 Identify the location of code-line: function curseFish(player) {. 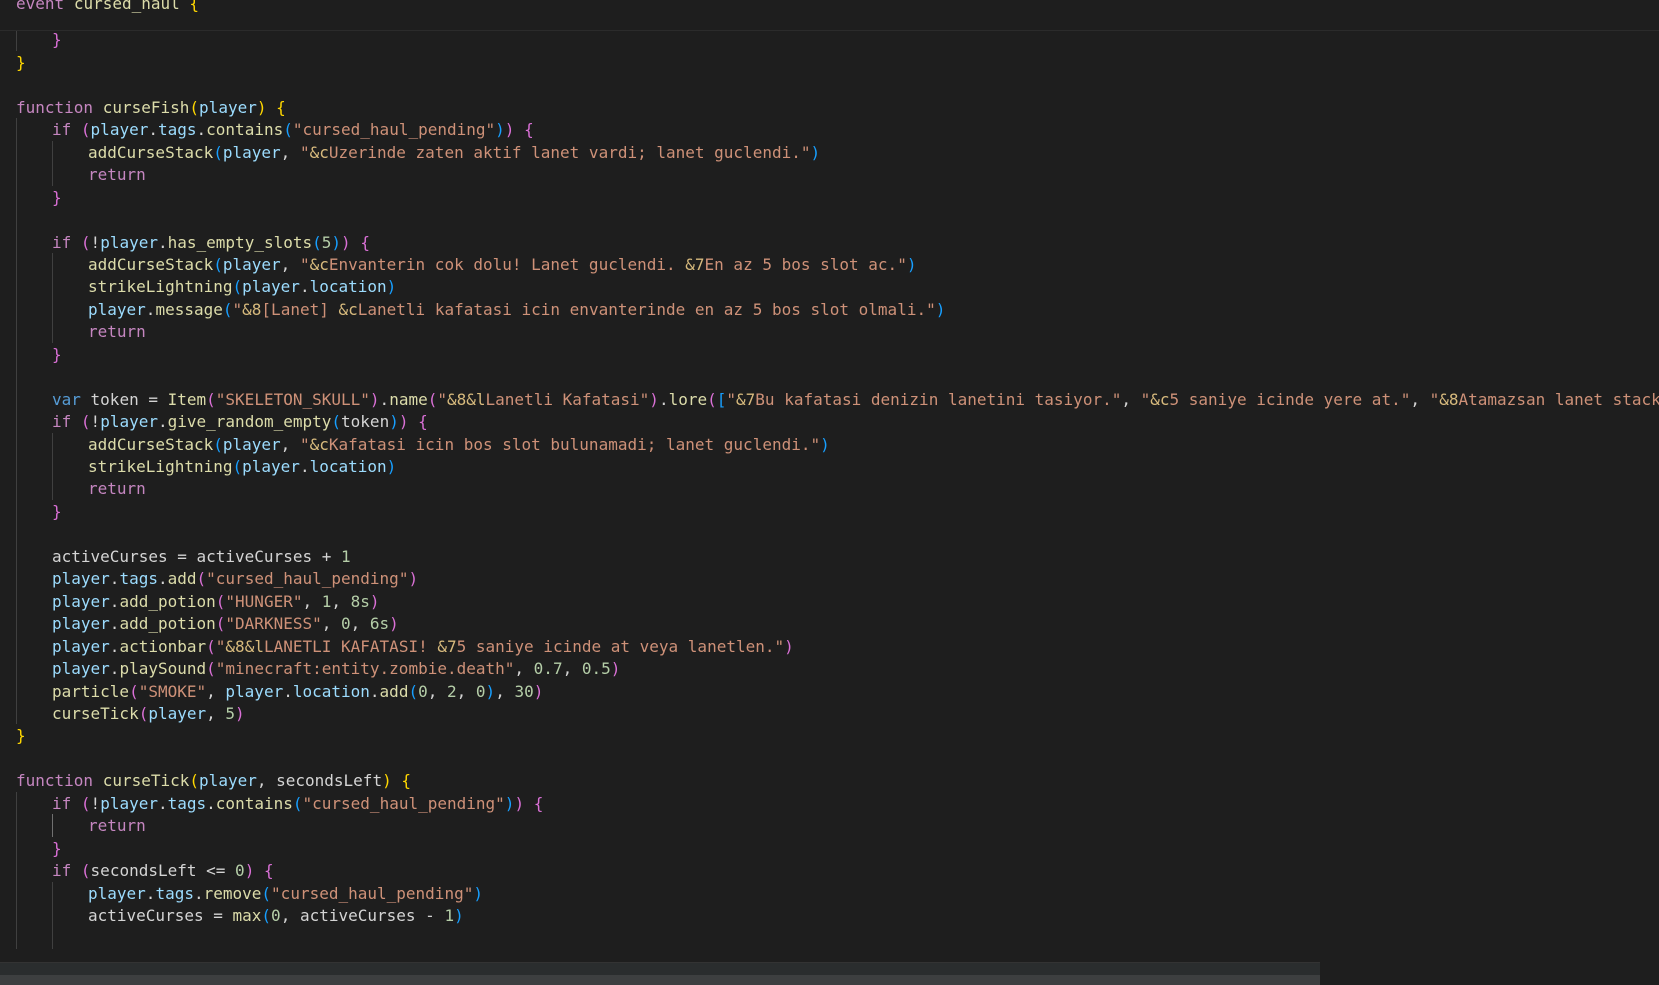
(151, 108).